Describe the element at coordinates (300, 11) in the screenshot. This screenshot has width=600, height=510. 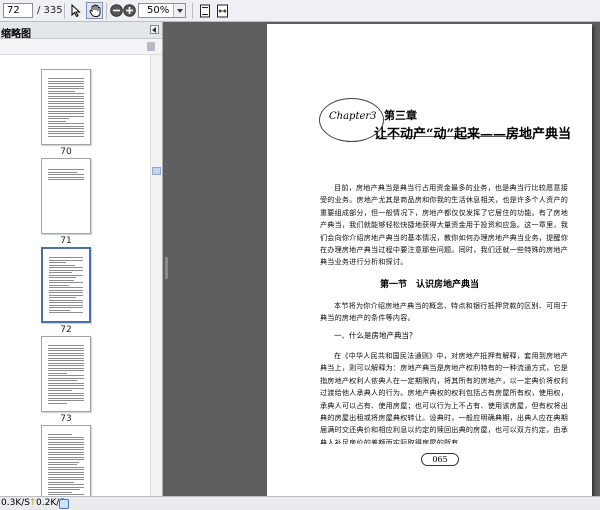
I see `toolbar: 72 / 335 50%` at that location.